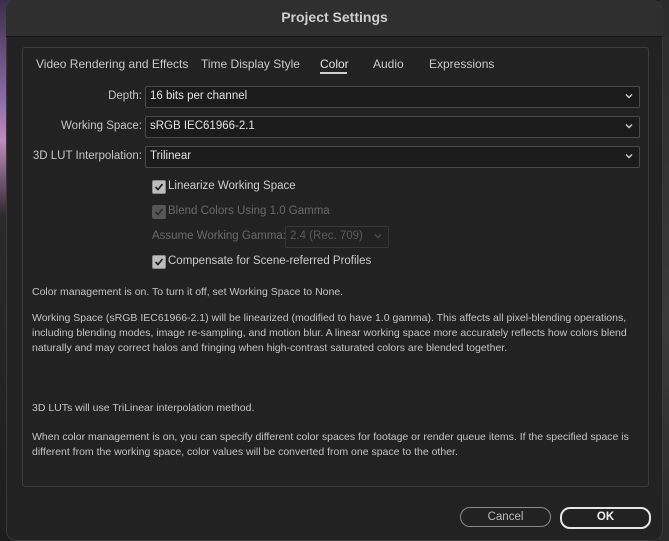 This screenshot has width=669, height=541. I want to click on lut-interpolation-value: Trilinear, so click(171, 156).